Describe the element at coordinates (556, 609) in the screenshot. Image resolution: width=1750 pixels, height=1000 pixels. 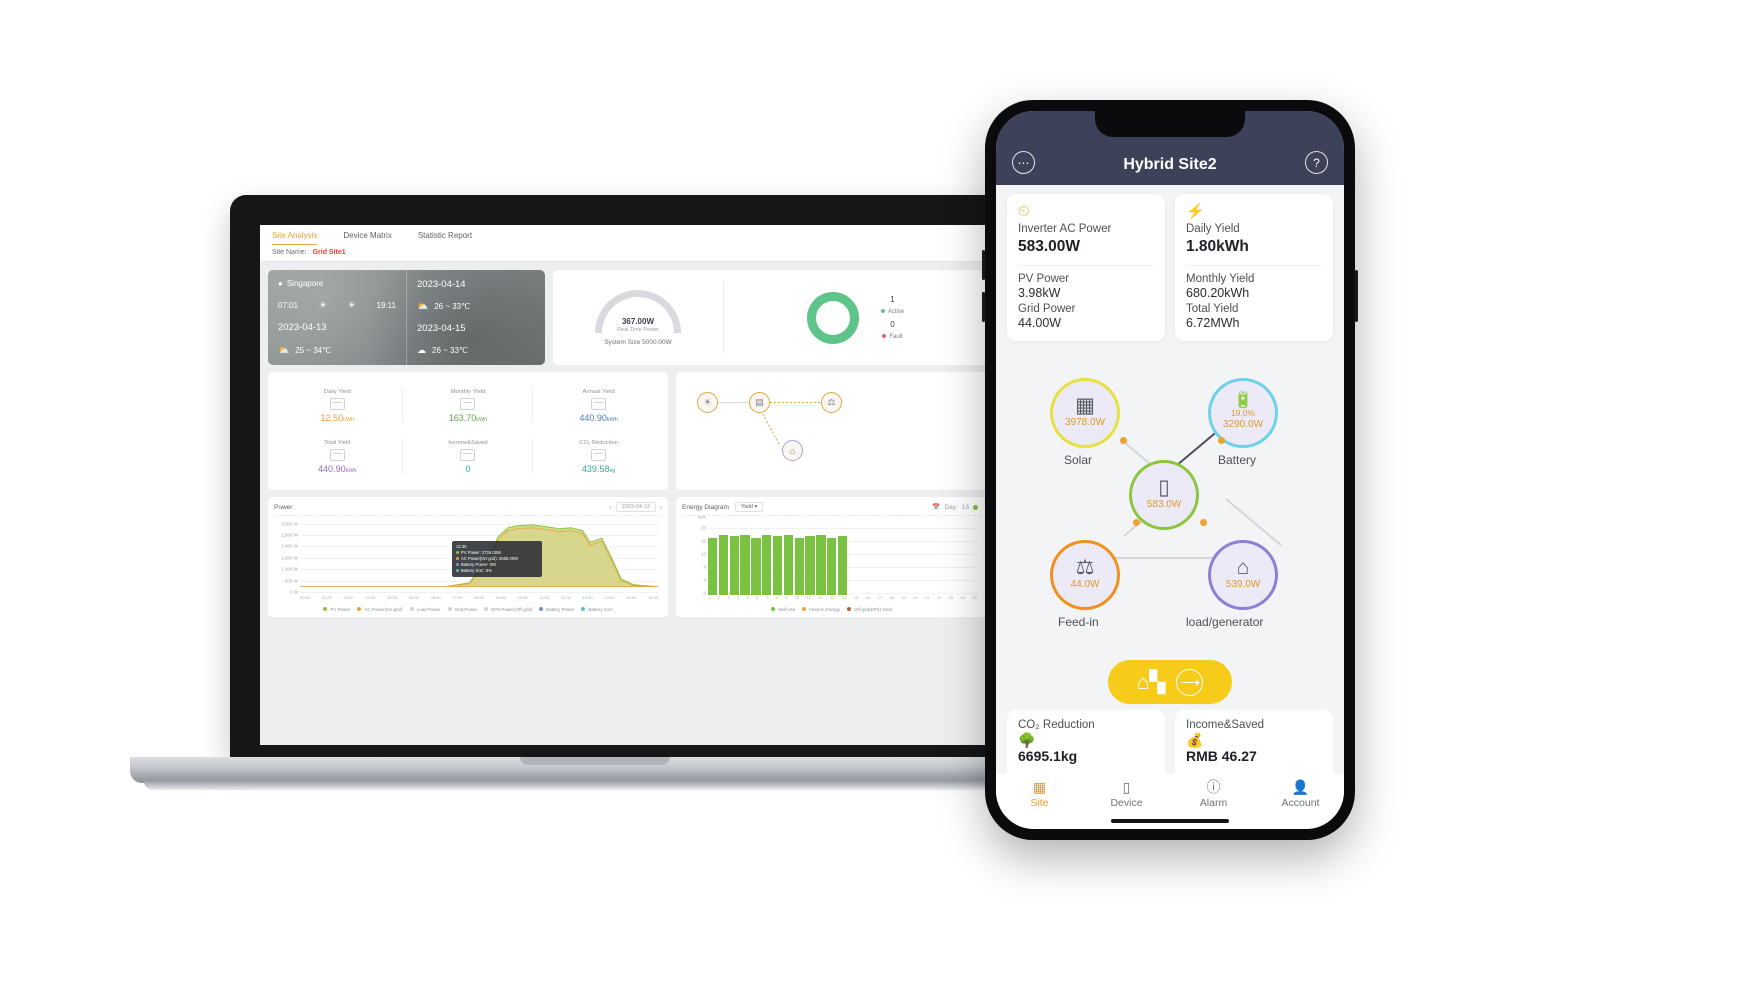
I see `legend-item: Battery Power` at that location.